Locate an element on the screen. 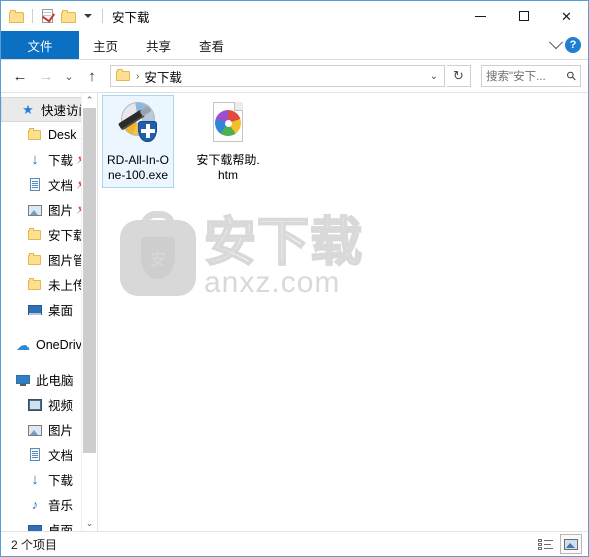 This screenshot has width=589, height=557. video-icon is located at coordinates (35, 405).